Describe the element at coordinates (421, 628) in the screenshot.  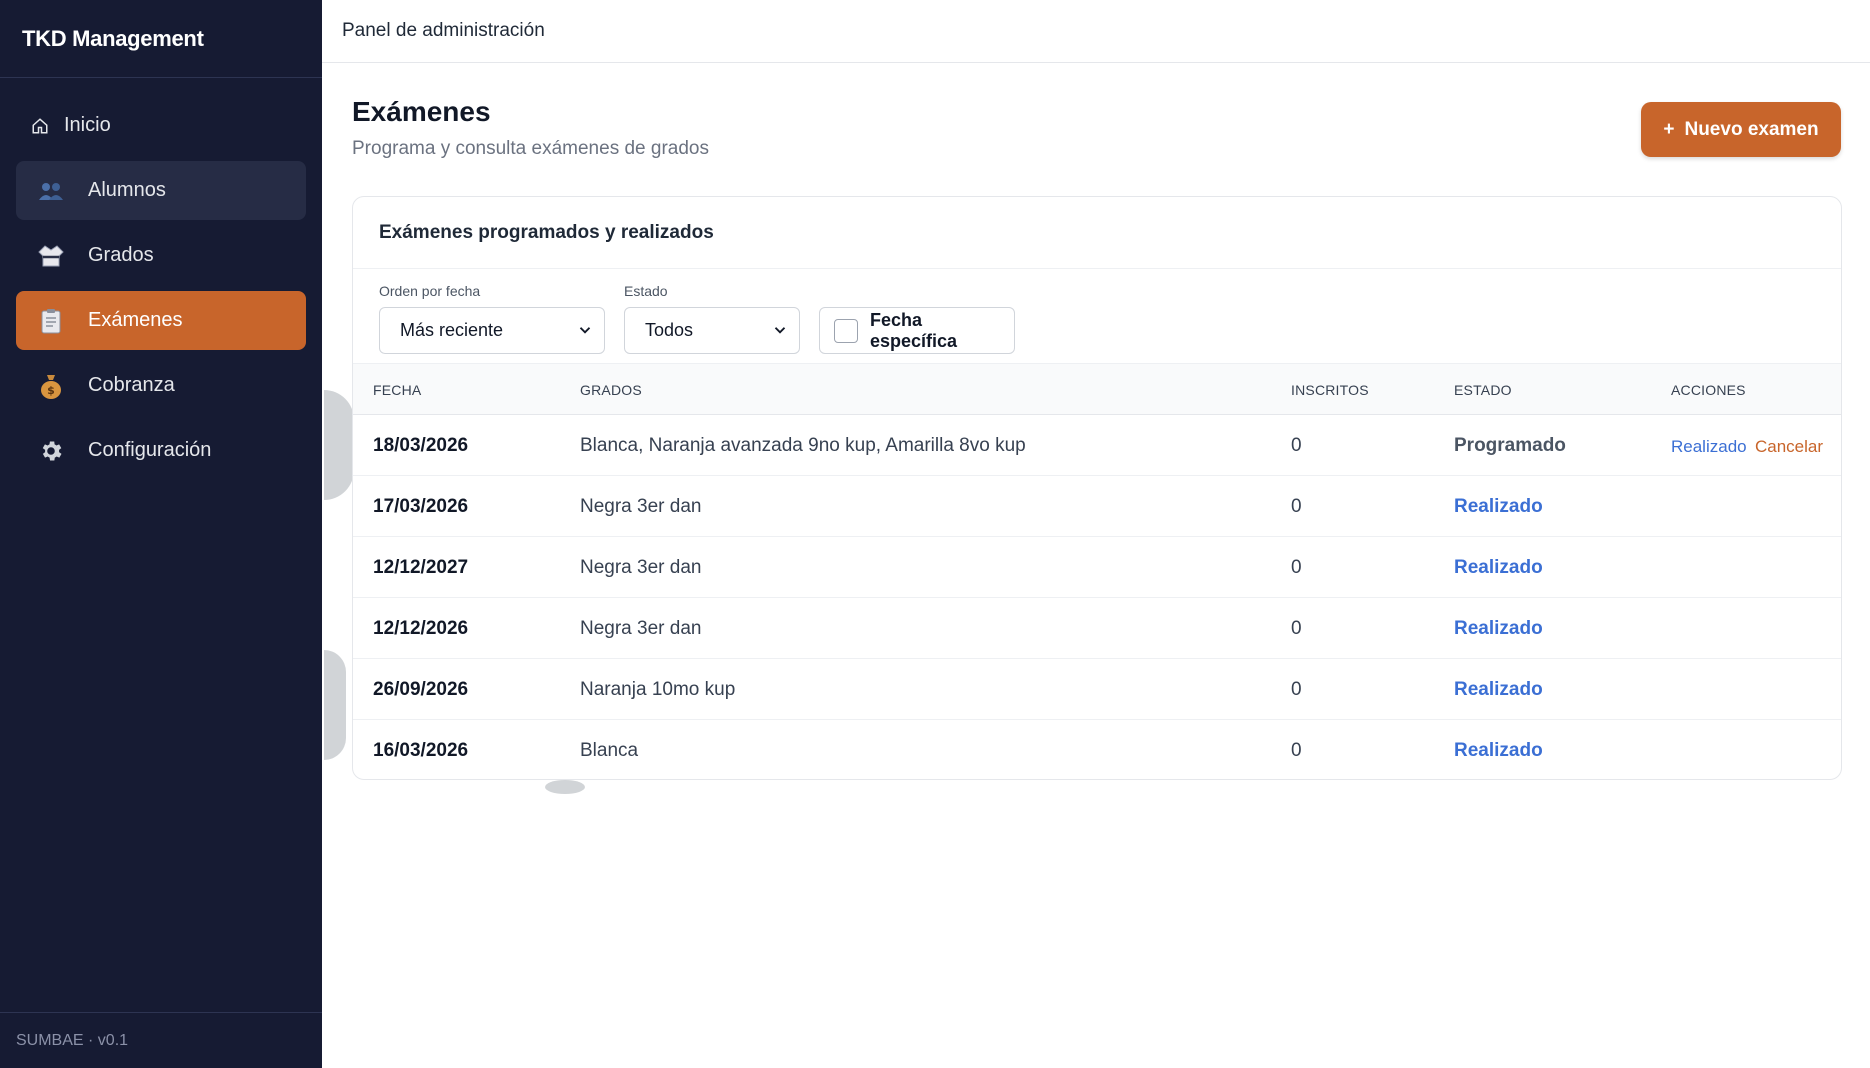
I see `exam-date: 12/12/2026` at that location.